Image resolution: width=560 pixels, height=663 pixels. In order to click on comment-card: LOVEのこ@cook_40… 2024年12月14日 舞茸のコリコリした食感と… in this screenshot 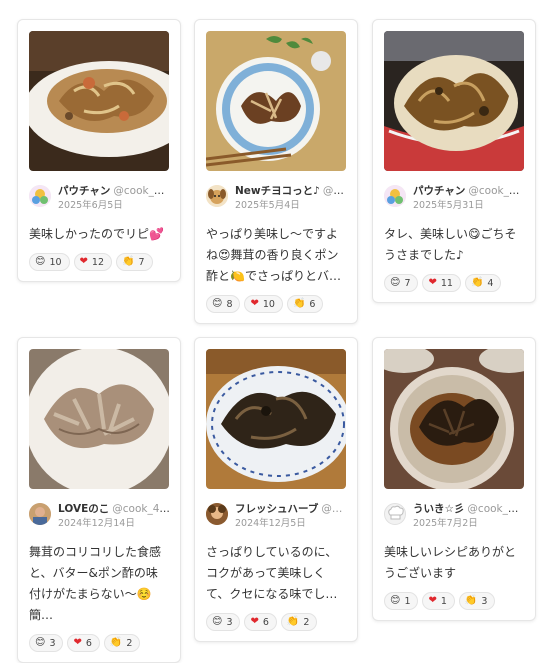, I will do `click(99, 500)`.